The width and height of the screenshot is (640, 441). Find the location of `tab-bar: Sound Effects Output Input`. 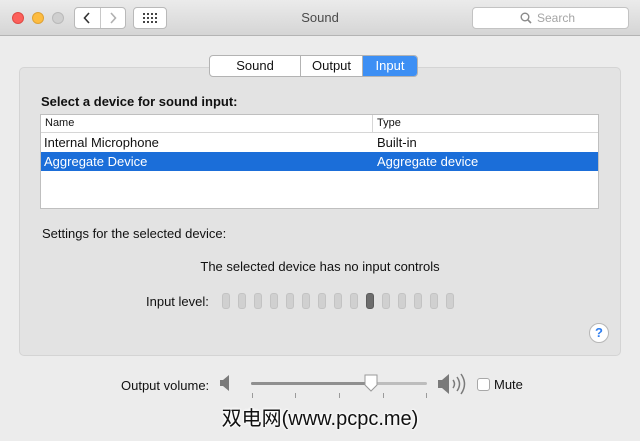

tab-bar: Sound Effects Output Input is located at coordinates (313, 66).